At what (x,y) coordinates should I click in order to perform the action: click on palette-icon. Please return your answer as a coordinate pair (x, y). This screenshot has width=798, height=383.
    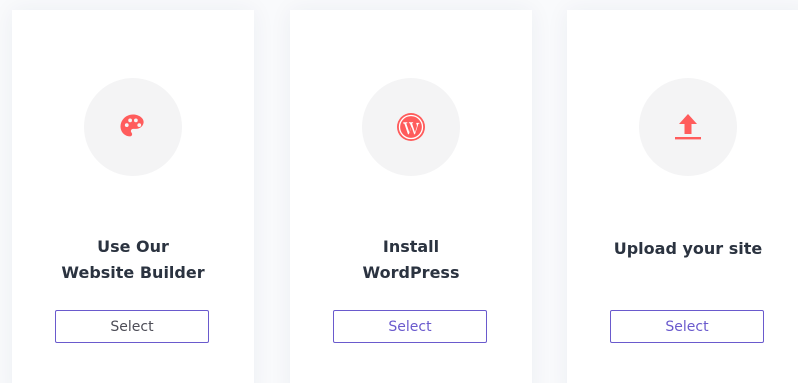
    Looking at the image, I should click on (132, 125).